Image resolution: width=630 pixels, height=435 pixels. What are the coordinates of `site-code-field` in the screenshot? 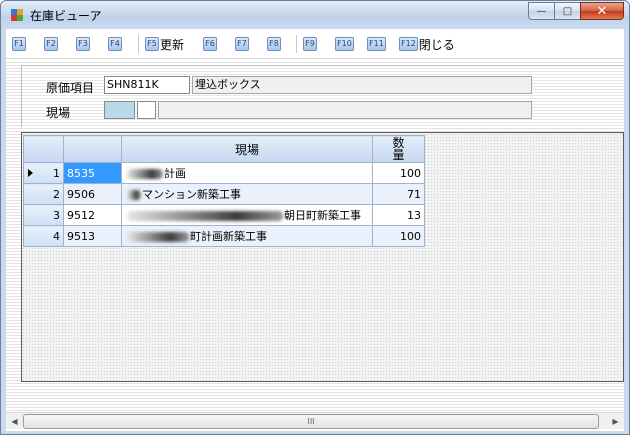 It's located at (119, 110).